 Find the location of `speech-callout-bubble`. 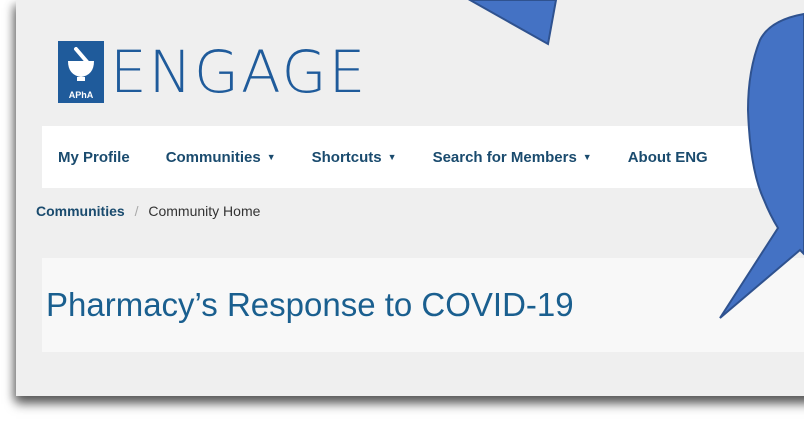

speech-callout-bubble is located at coordinates (761, 165).